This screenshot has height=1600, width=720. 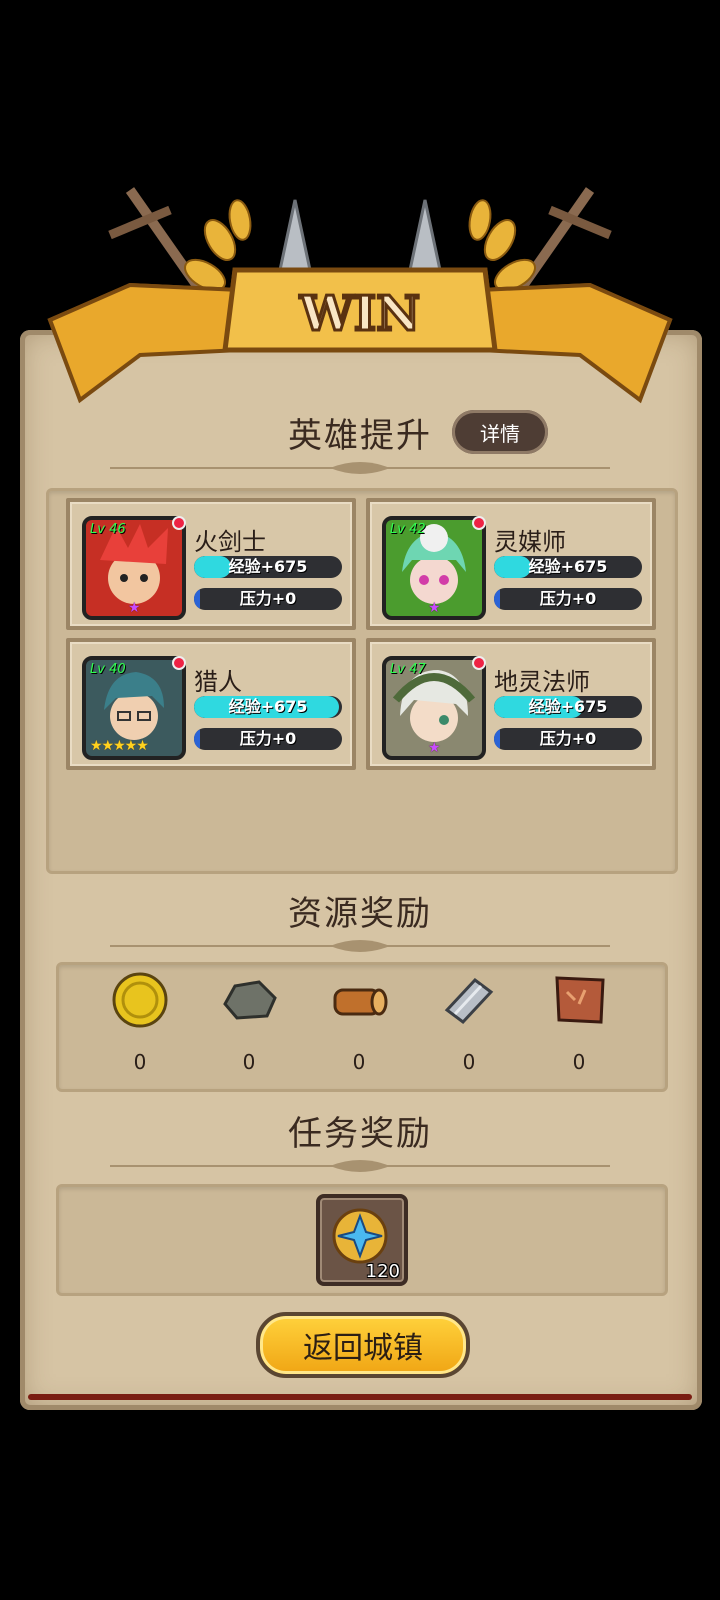 I want to click on leather-icon, so click(x=580, y=1000).